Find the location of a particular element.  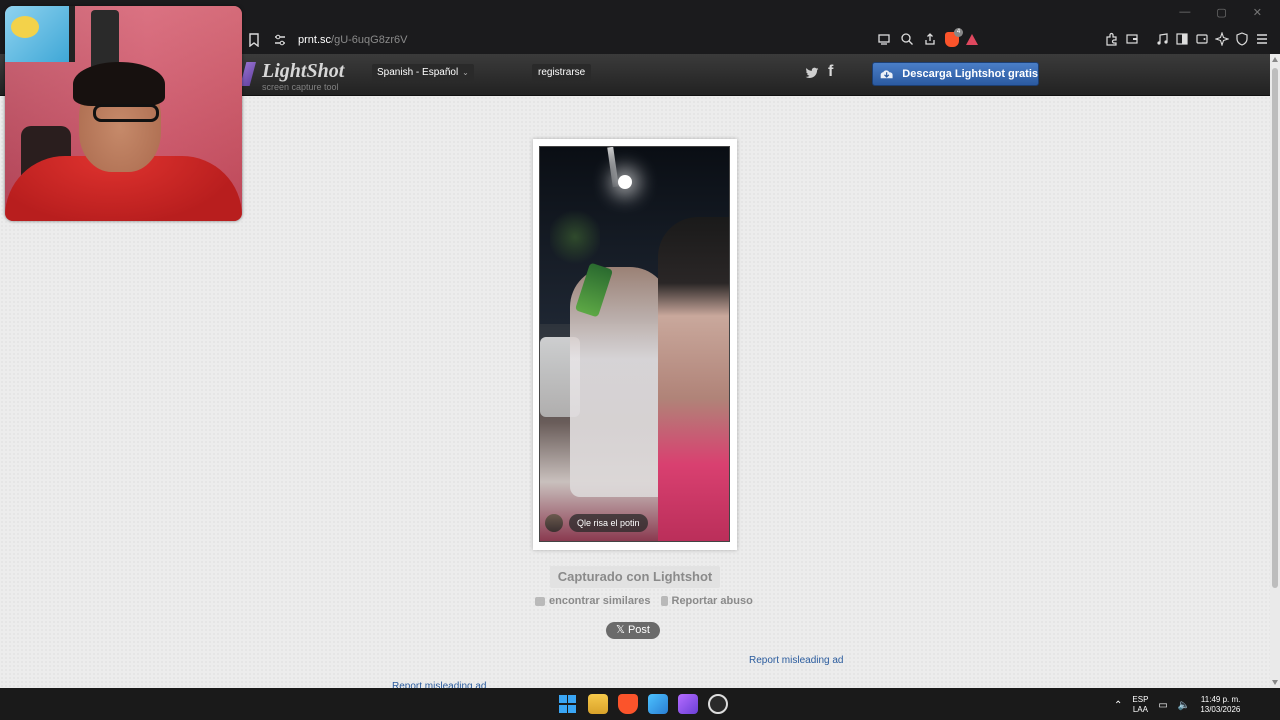

image-caption: Qle risa el potin is located at coordinates (596, 523).